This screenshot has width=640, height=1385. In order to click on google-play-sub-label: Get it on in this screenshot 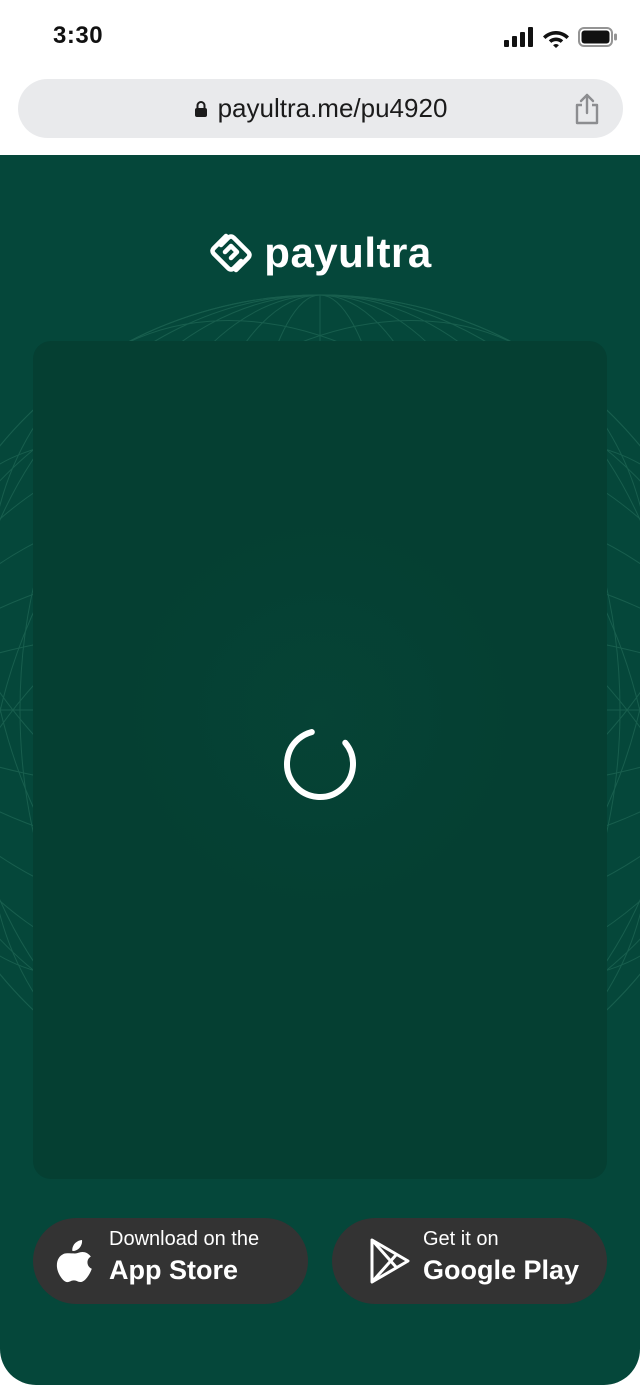, I will do `click(461, 1239)`.